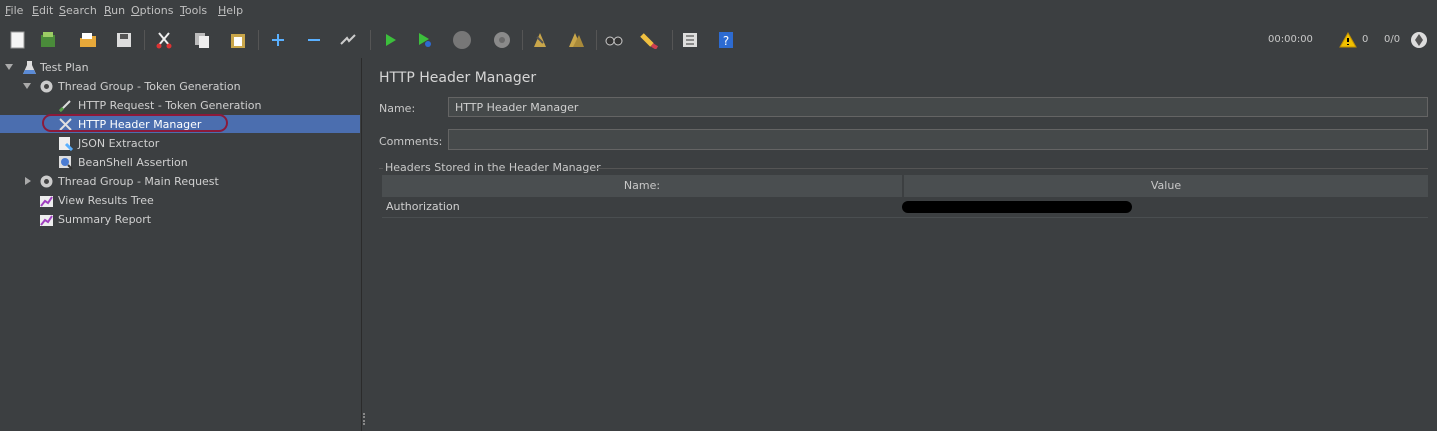  What do you see at coordinates (106, 200) in the screenshot?
I see `tree-item-label: View Results Tree` at bounding box center [106, 200].